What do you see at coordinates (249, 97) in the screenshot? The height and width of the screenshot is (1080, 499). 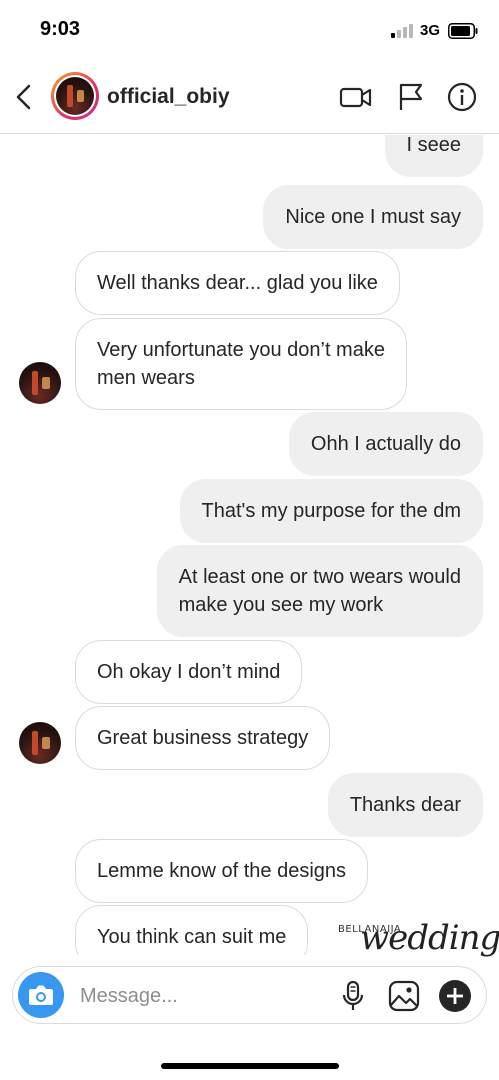 I see `chat-header: official_obiy` at bounding box center [249, 97].